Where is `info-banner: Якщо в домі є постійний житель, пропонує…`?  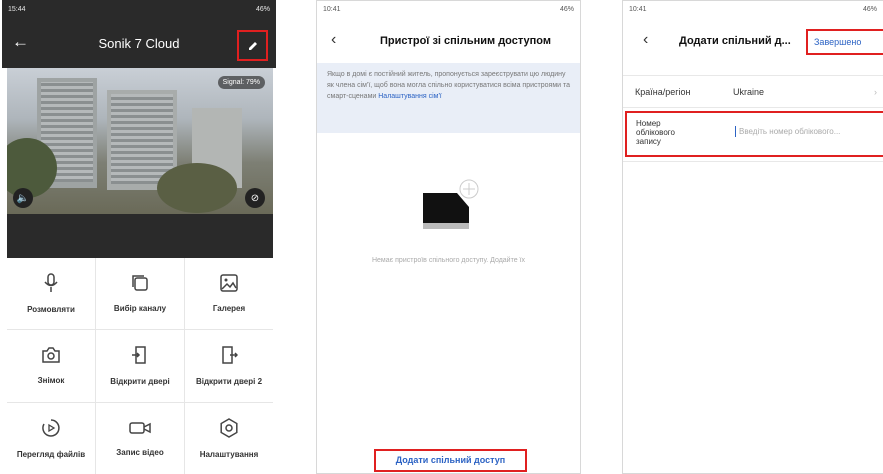 info-banner: Якщо в домі є постійний житель, пропонує… is located at coordinates (448, 98).